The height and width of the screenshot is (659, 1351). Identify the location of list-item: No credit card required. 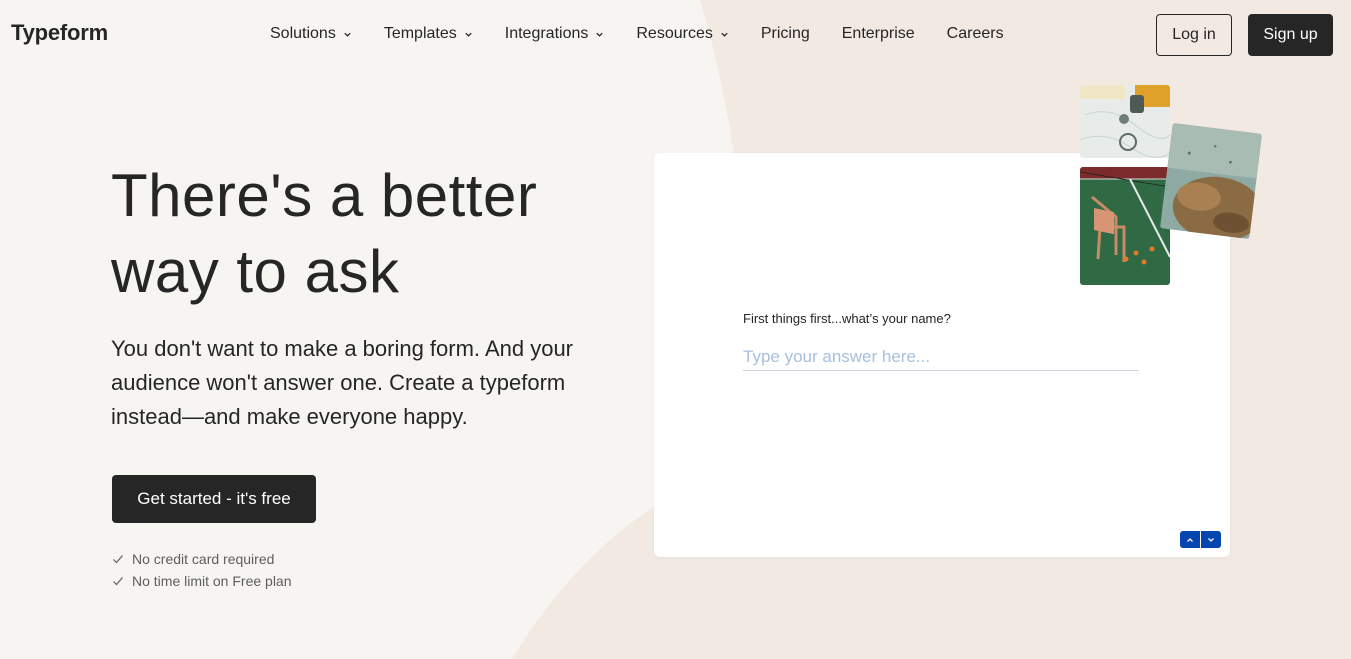
(202, 559).